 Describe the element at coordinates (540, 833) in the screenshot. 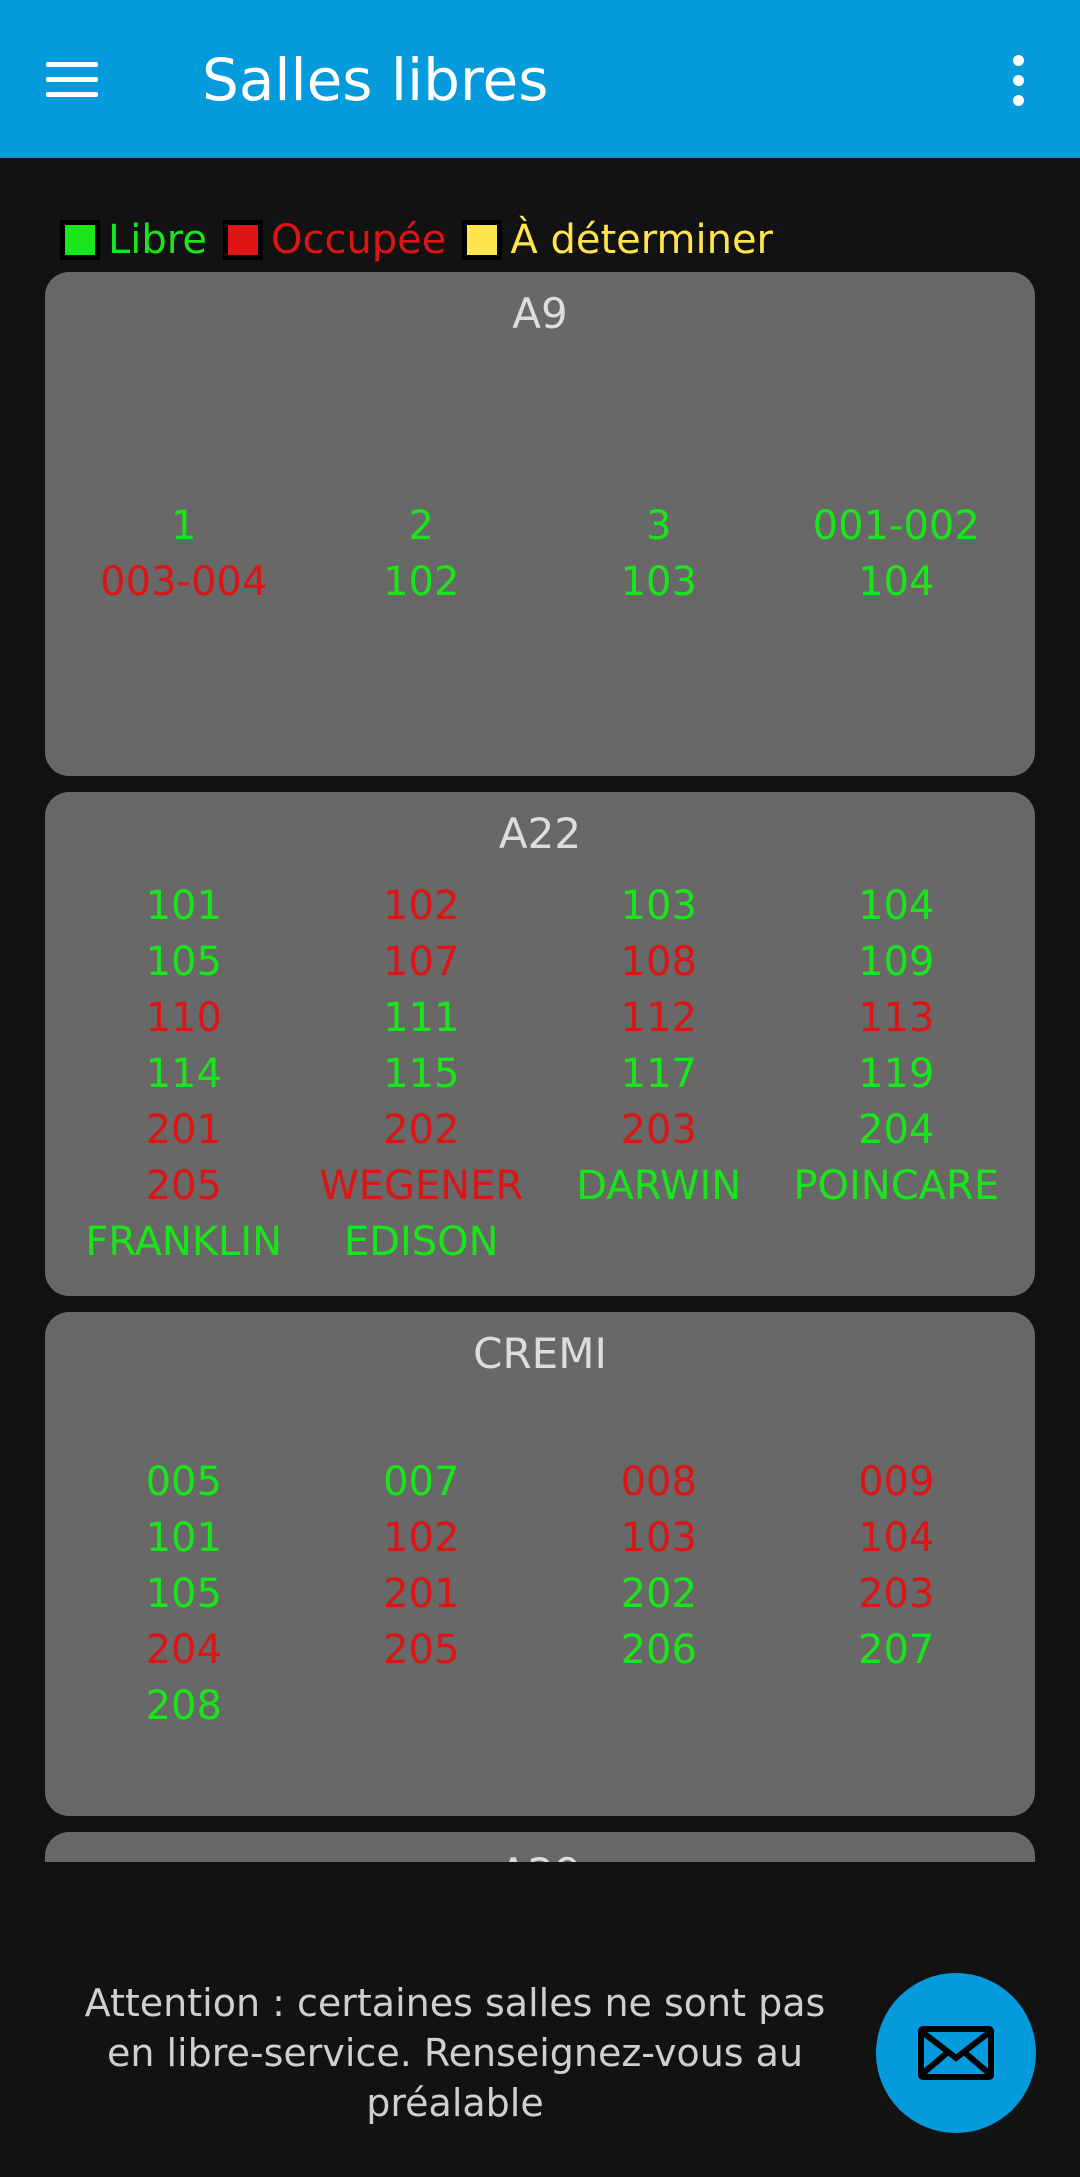

I see `building-title: A22` at that location.